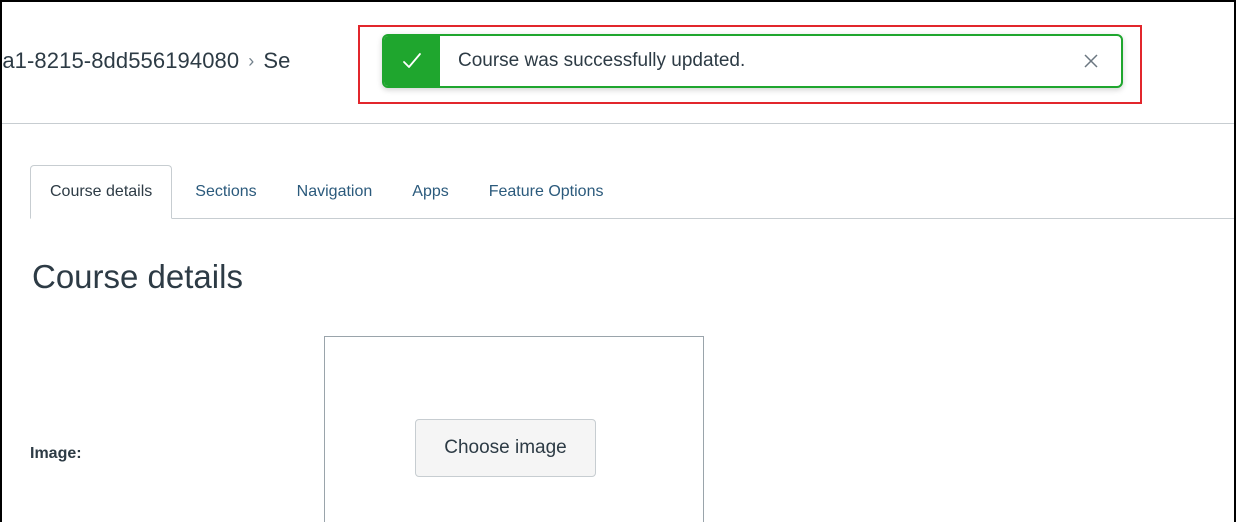 This screenshot has width=1239, height=525. What do you see at coordinates (505, 448) in the screenshot?
I see `choose-image-button: Choose image` at bounding box center [505, 448].